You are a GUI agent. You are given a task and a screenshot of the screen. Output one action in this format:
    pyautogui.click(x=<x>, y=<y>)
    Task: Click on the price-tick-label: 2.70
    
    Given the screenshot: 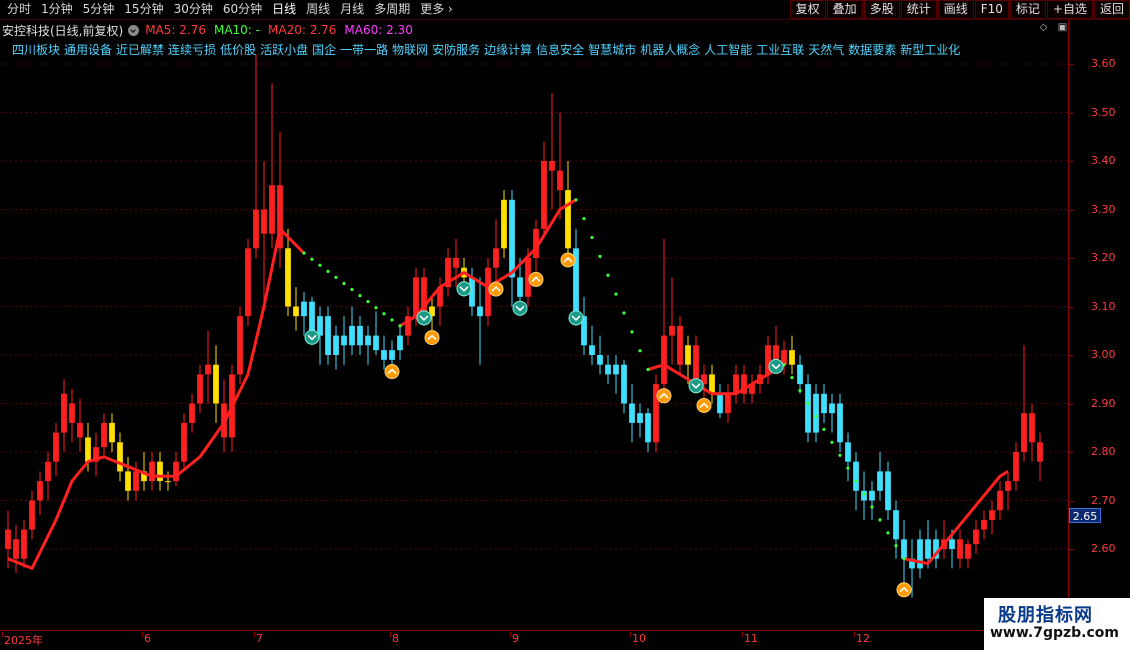 What is the action you would take?
    pyautogui.click(x=1103, y=500)
    